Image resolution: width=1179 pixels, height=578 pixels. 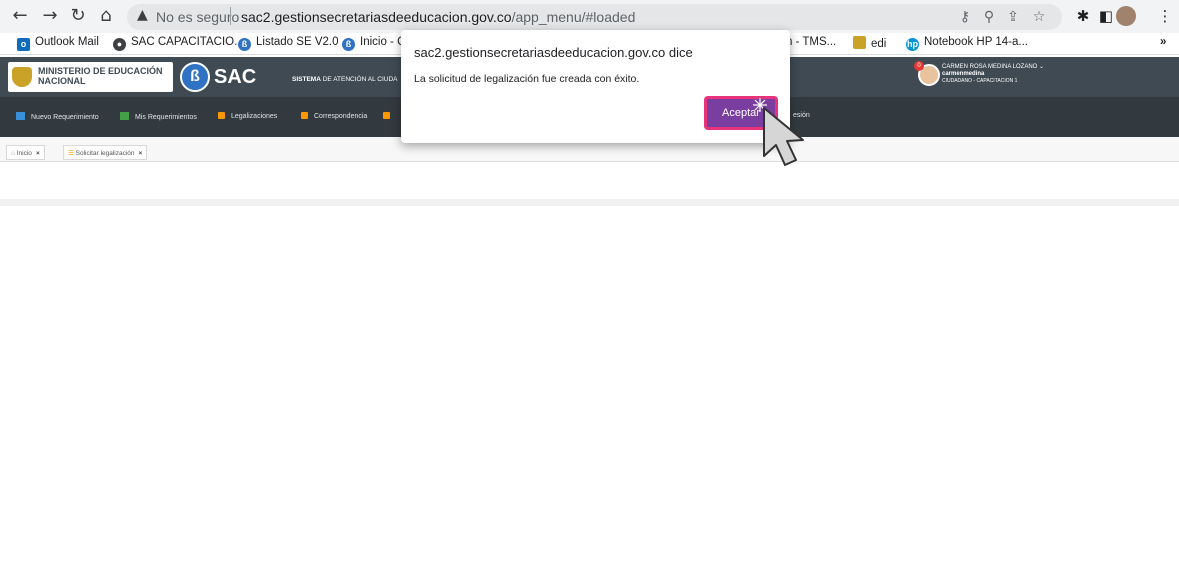 I want to click on menu-item-mis-requerimientos: Mis Requerimientos, so click(x=158, y=116).